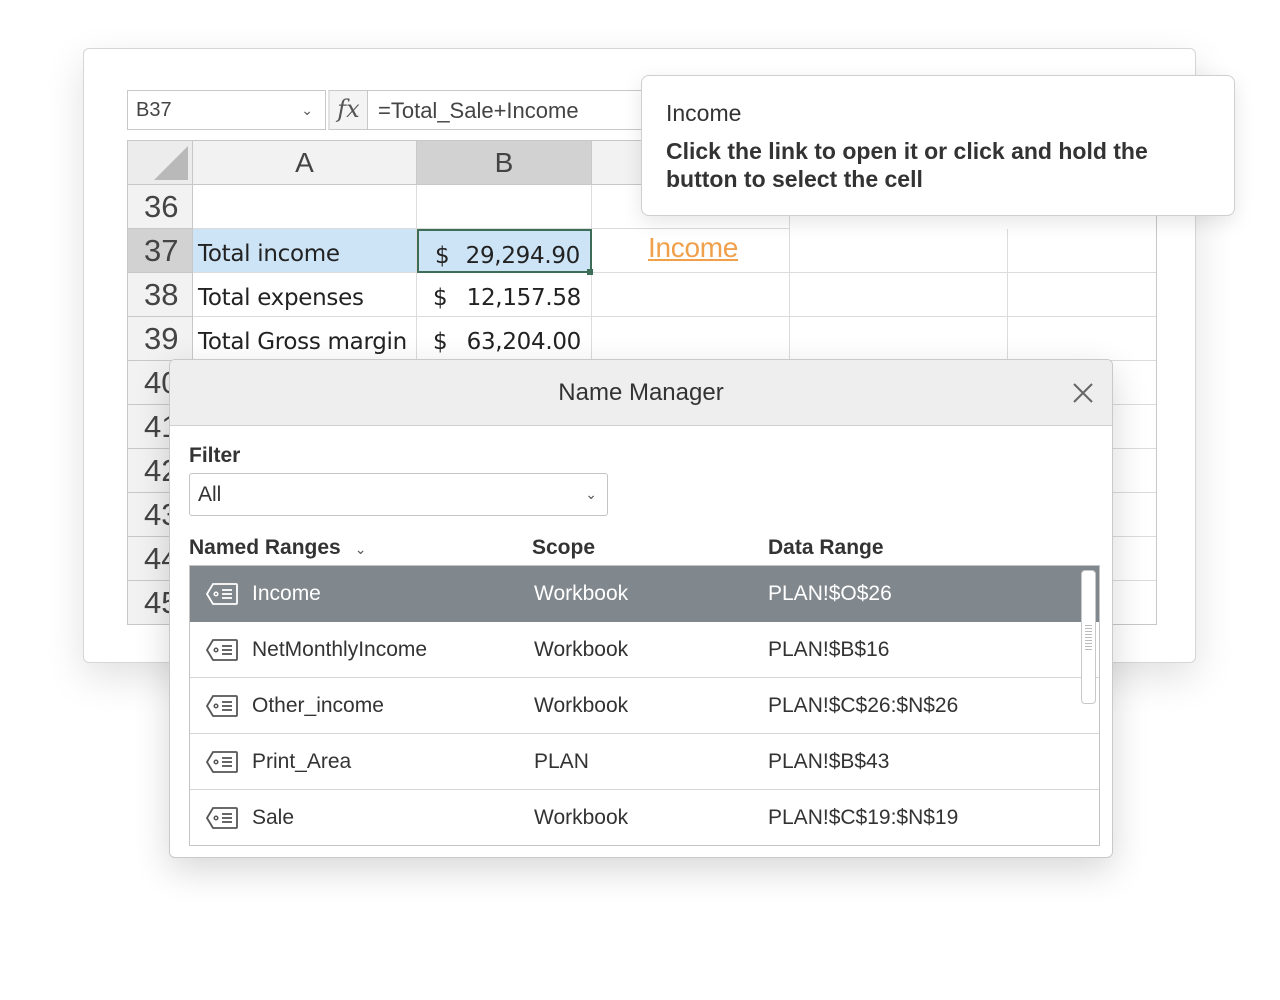 The image size is (1280, 1000). I want to click on table-row: Sale Workbook PLAN!$C$19:$N$19, so click(644, 817).